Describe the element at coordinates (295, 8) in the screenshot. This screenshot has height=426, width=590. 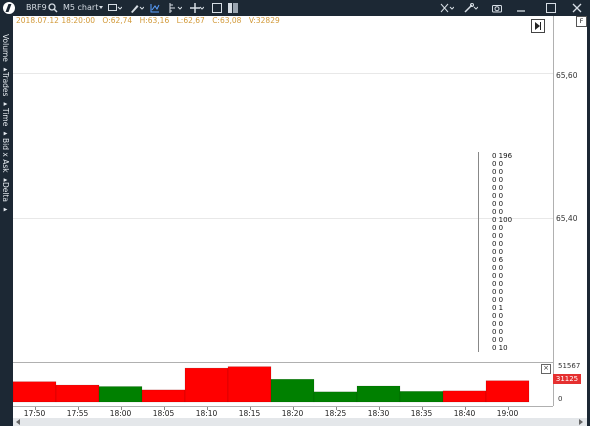
I see `chart-toolbar: BRF9 M5 chart` at that location.